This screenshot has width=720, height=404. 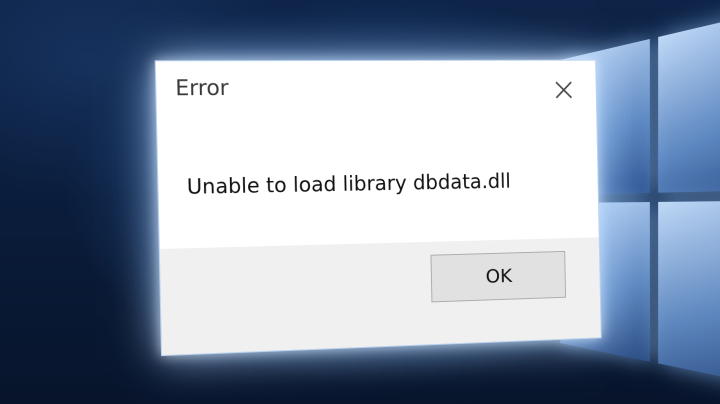 What do you see at coordinates (202, 88) in the screenshot?
I see `dialog-title: Error` at bounding box center [202, 88].